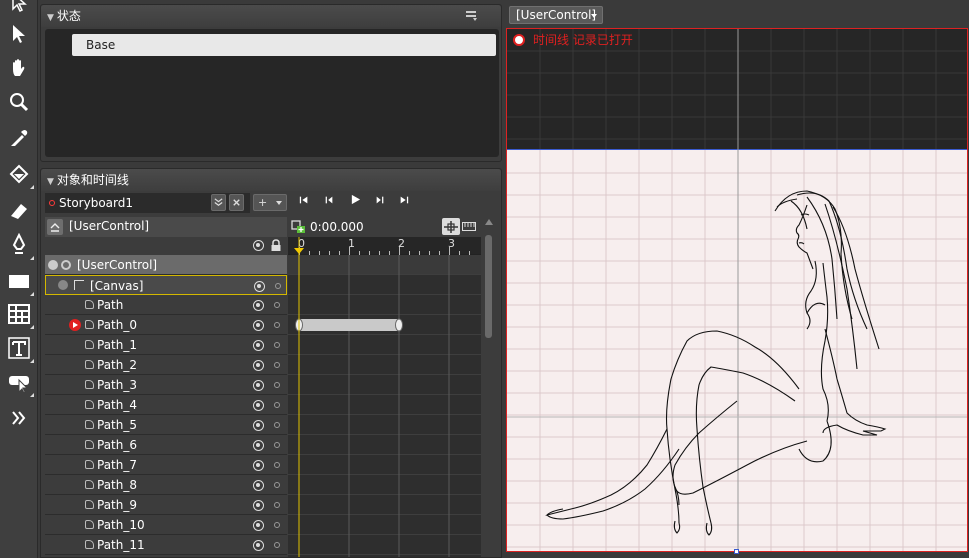 This screenshot has width=969, height=558. What do you see at coordinates (271, 180) in the screenshot?
I see `objects-panel-header: ▼ 对象和时间线` at bounding box center [271, 180].